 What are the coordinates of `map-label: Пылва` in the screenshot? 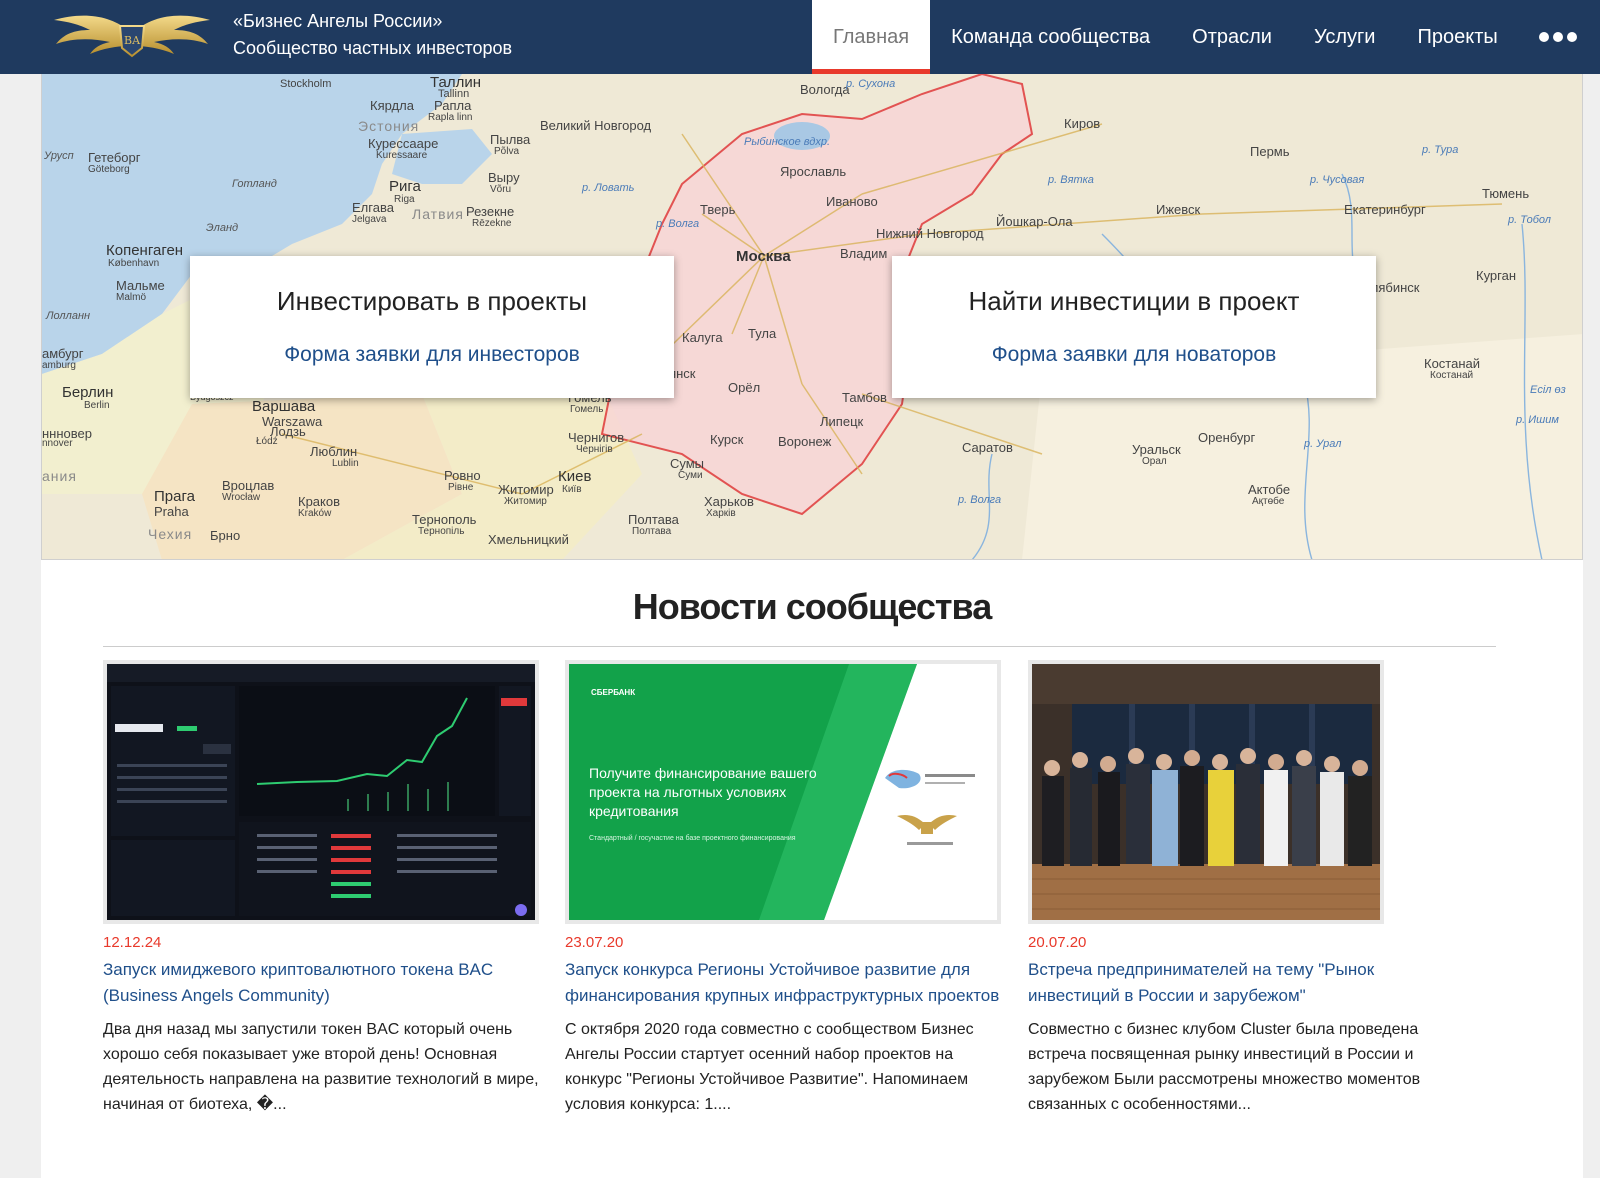 It's located at (510, 139).